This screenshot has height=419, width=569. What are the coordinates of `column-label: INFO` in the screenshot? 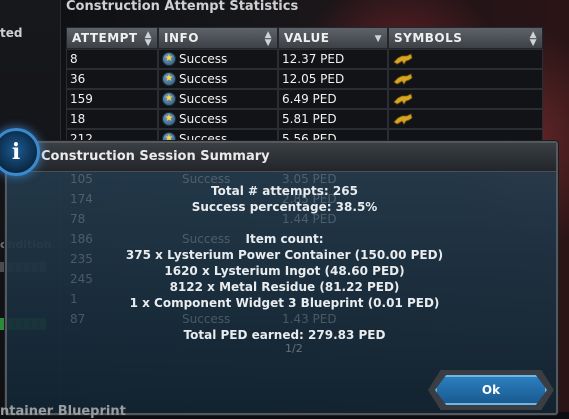 It's located at (181, 38).